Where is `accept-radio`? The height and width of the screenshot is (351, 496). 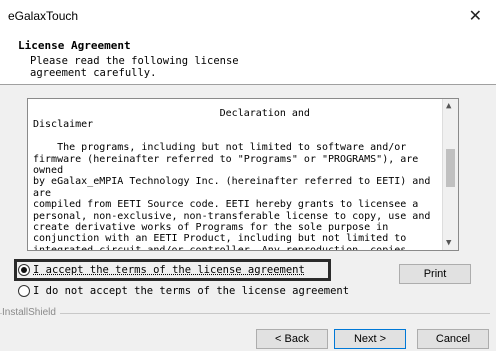 accept-radio is located at coordinates (24, 270).